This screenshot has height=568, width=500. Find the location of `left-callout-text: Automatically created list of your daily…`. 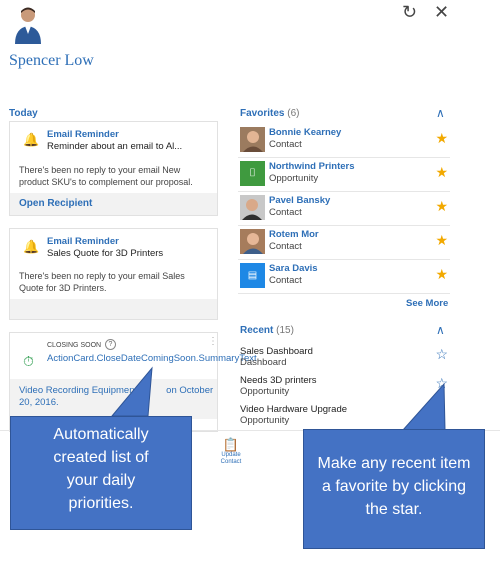

left-callout-text: Automatically created list of your daily… is located at coordinates (101, 469).